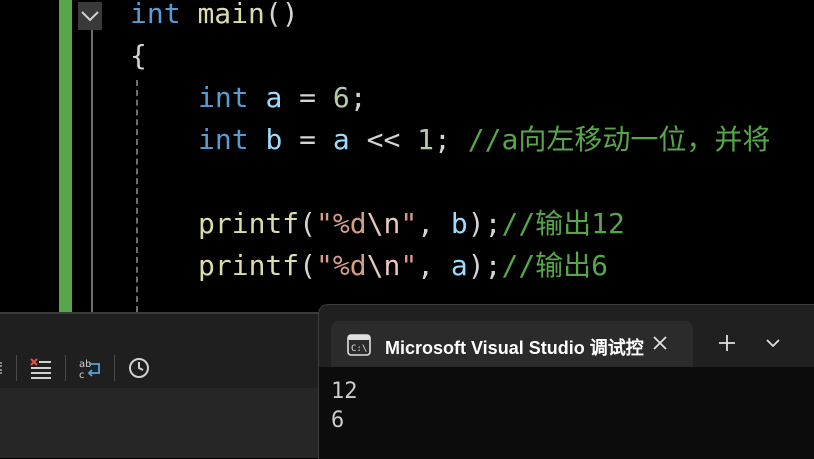 The width and height of the screenshot is (814, 459). Describe the element at coordinates (90, 368) in the screenshot. I see `word-wrap-icon: ab c` at that location.